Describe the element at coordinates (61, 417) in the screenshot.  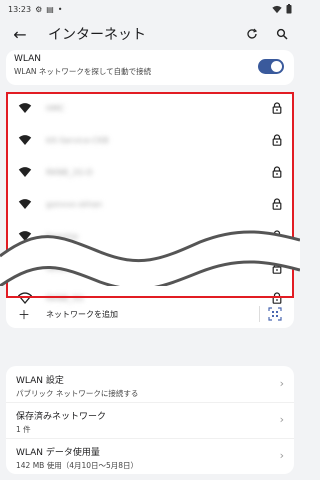
I see `settings-title: 保存済みネットワーク` at that location.